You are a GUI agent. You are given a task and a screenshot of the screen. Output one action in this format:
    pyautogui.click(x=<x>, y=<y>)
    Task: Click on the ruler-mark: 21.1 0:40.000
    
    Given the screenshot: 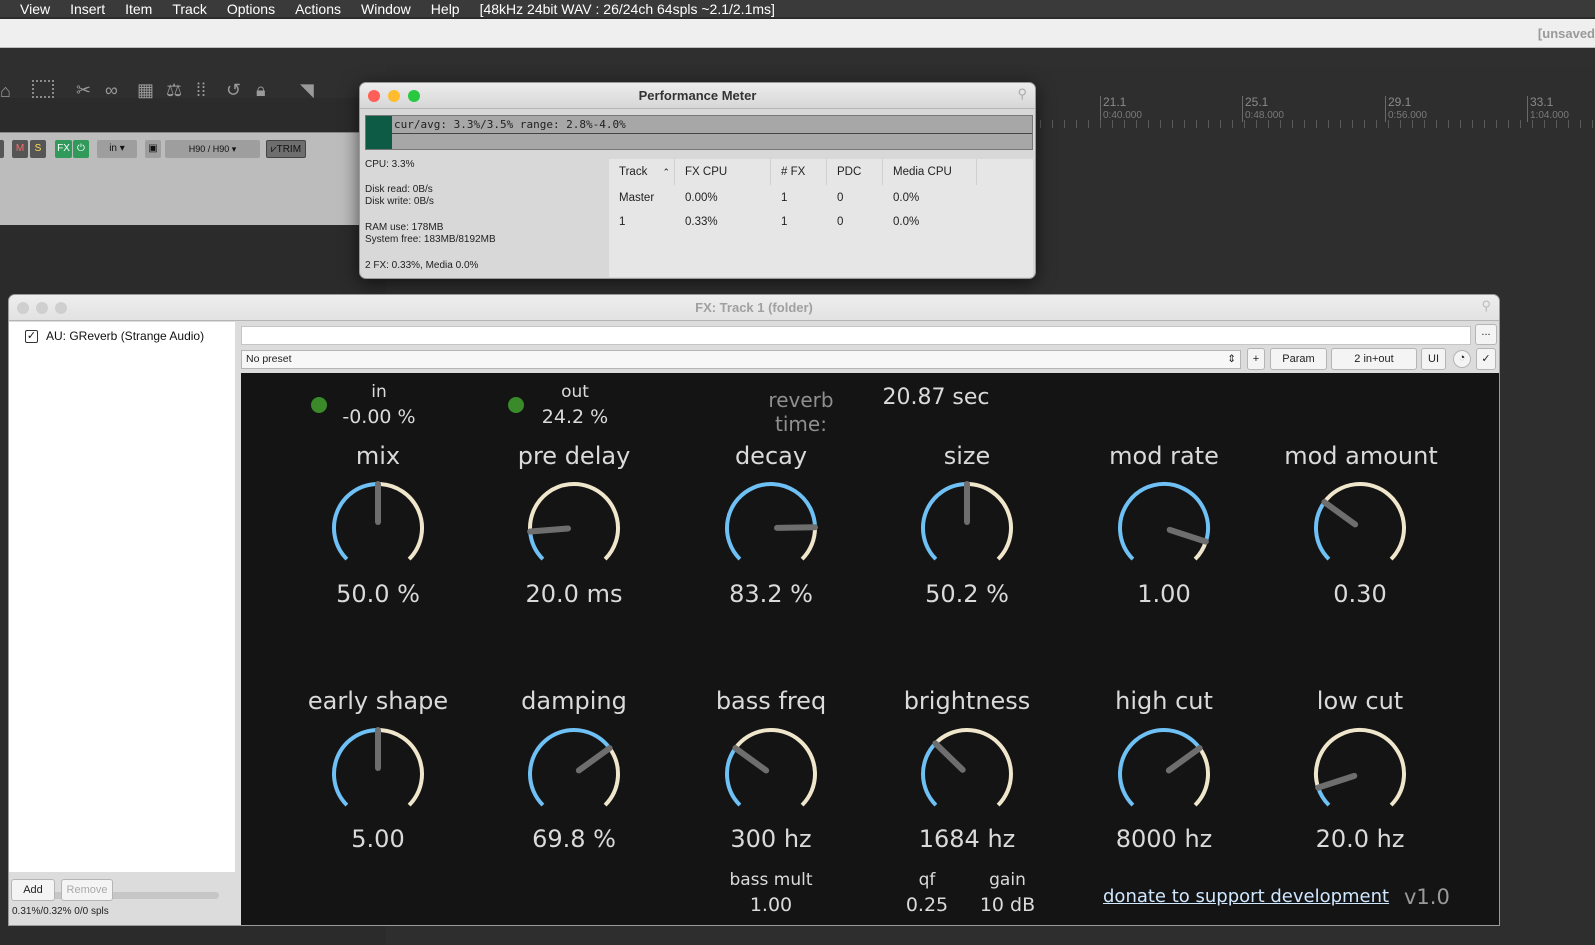 What is the action you would take?
    pyautogui.click(x=1121, y=109)
    